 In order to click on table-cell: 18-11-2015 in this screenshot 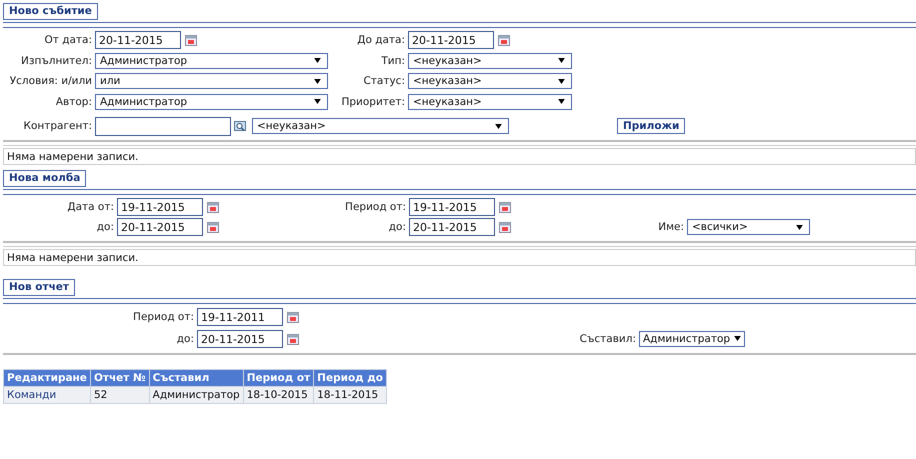, I will do `click(350, 394)`.